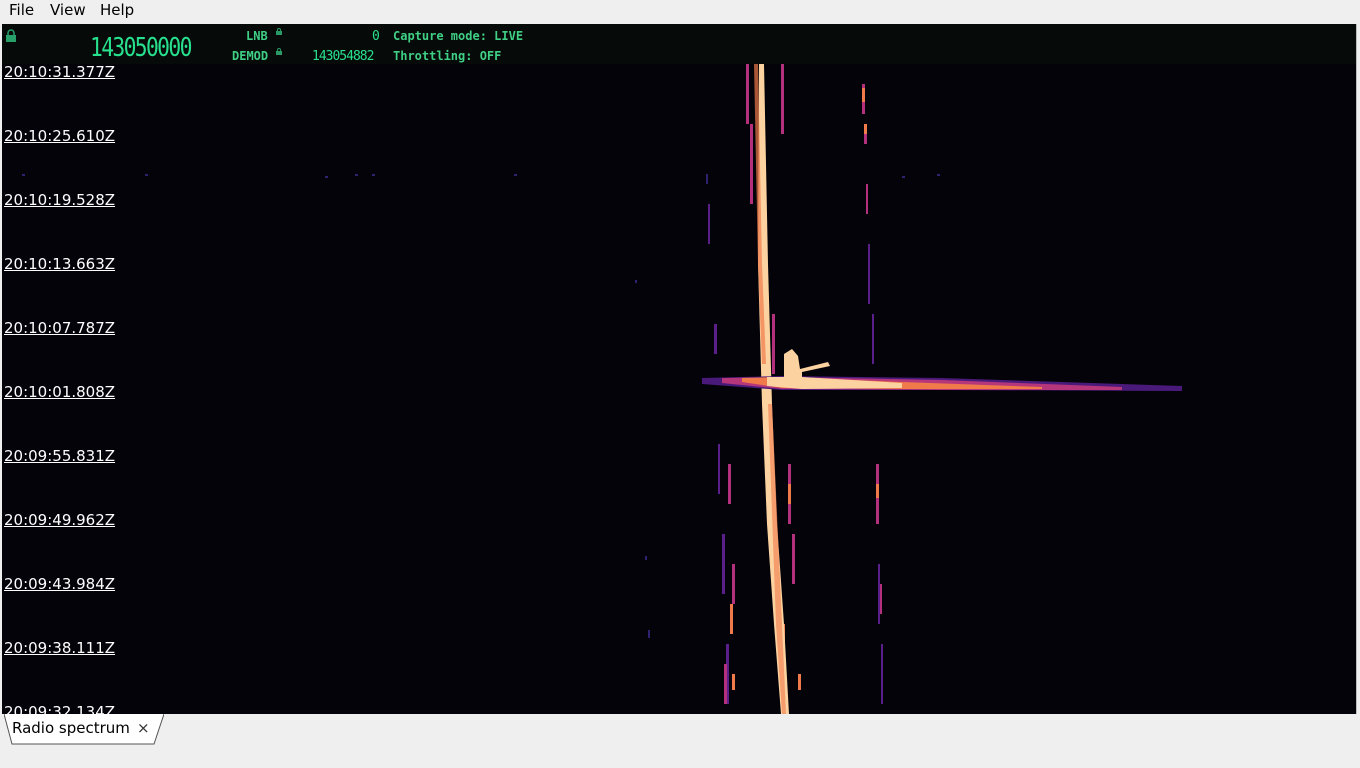  What do you see at coordinates (143, 728) in the screenshot?
I see `close-icon: ×` at bounding box center [143, 728].